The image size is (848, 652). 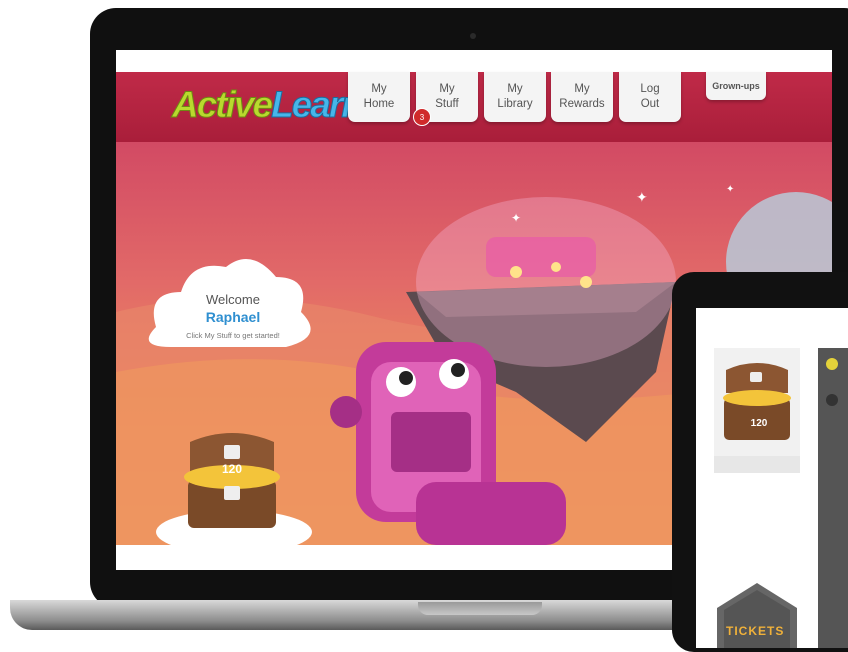 I want to click on welcome-greeting: Welcome, so click(x=233, y=299).